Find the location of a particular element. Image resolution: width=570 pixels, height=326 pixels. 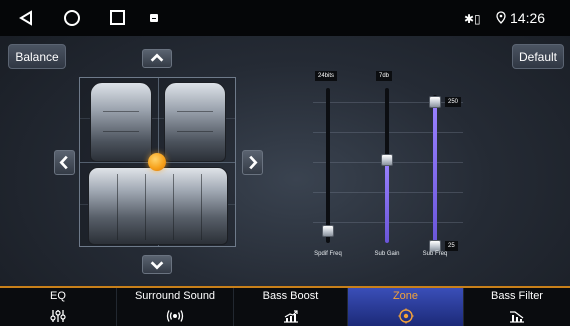

notification-icon is located at coordinates (154, 18).